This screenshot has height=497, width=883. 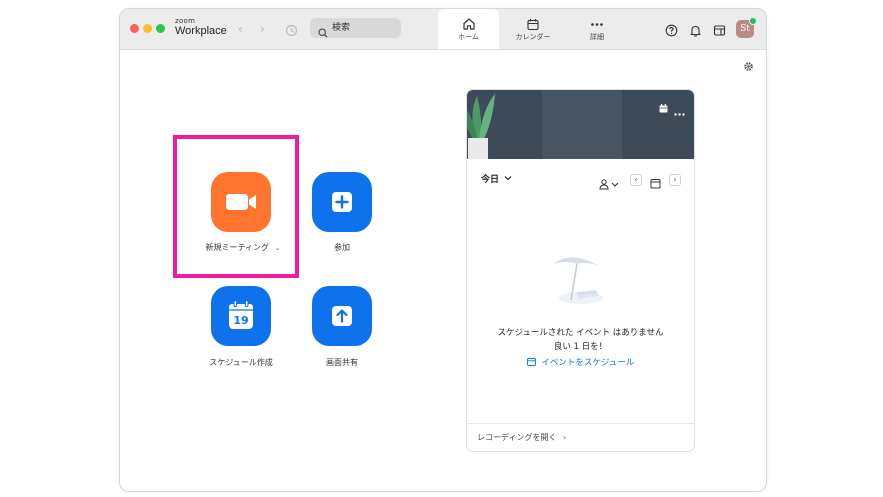 What do you see at coordinates (201, 31) in the screenshot?
I see `workplace-logo: Workplace` at bounding box center [201, 31].